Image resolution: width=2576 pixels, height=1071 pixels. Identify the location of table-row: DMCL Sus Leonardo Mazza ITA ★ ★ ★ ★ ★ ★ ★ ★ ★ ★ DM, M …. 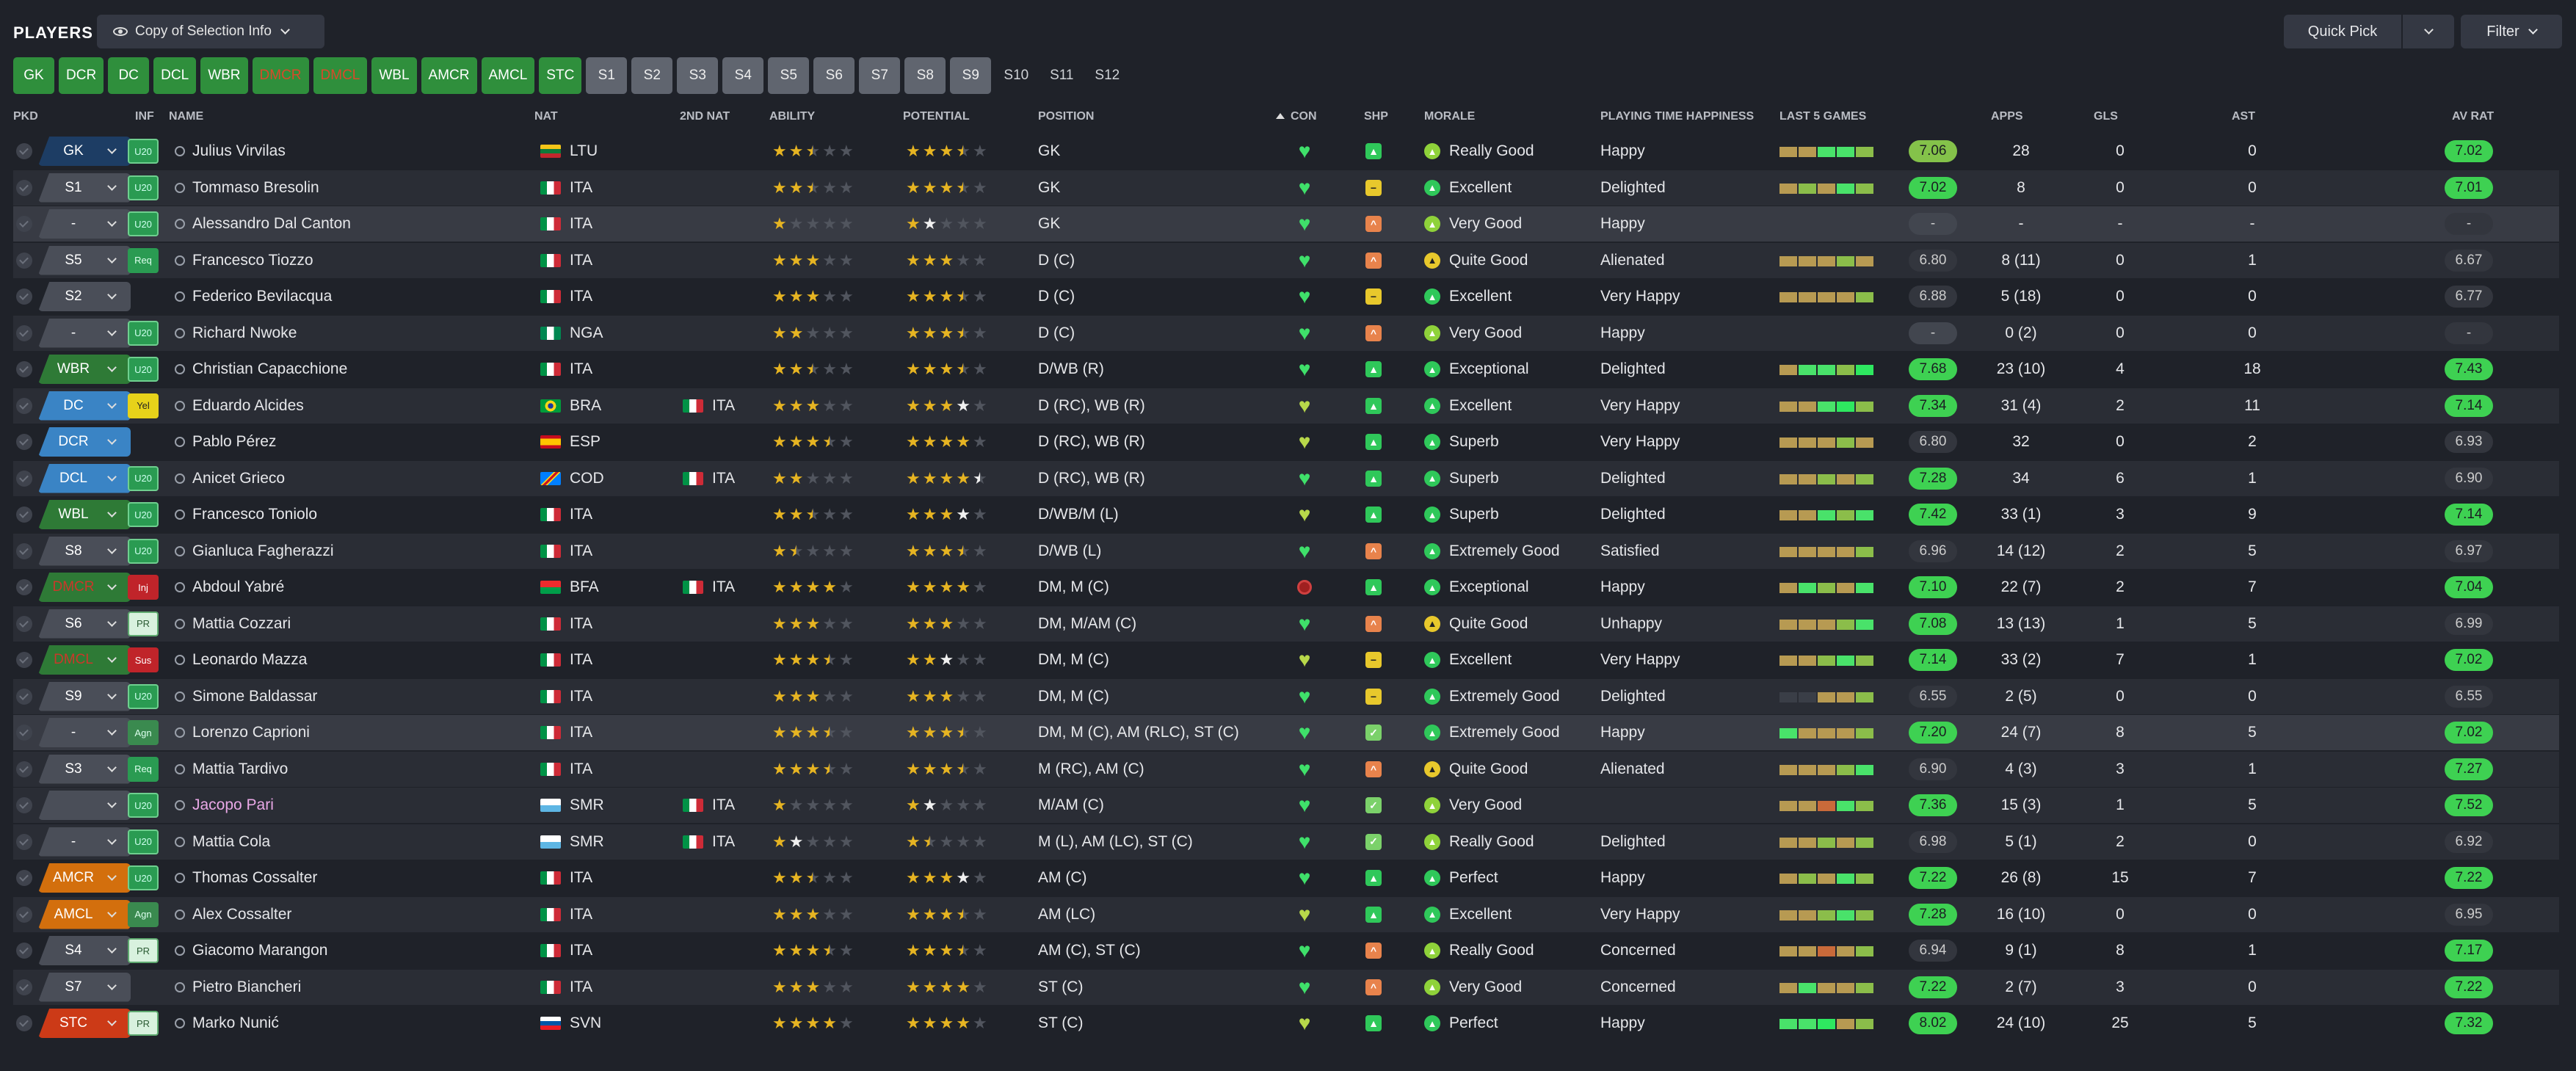
(1286, 660).